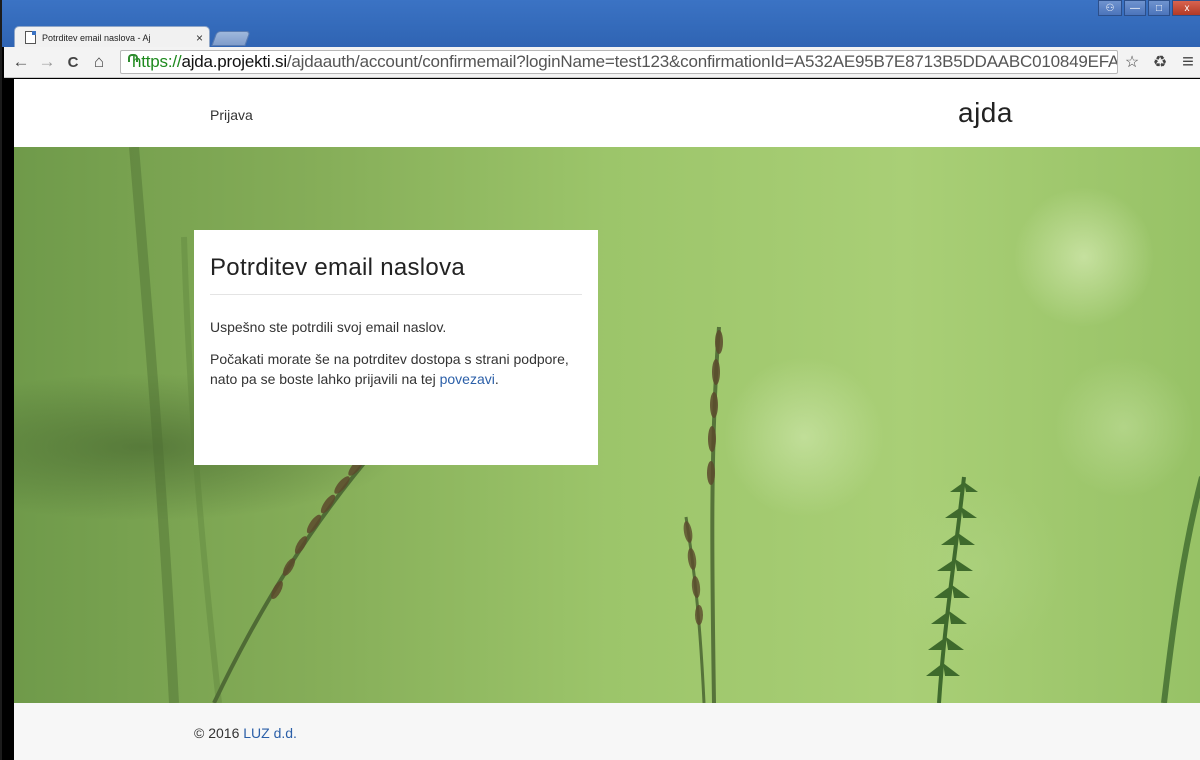 The height and width of the screenshot is (760, 1200). I want to click on page-icon, so click(30, 37).